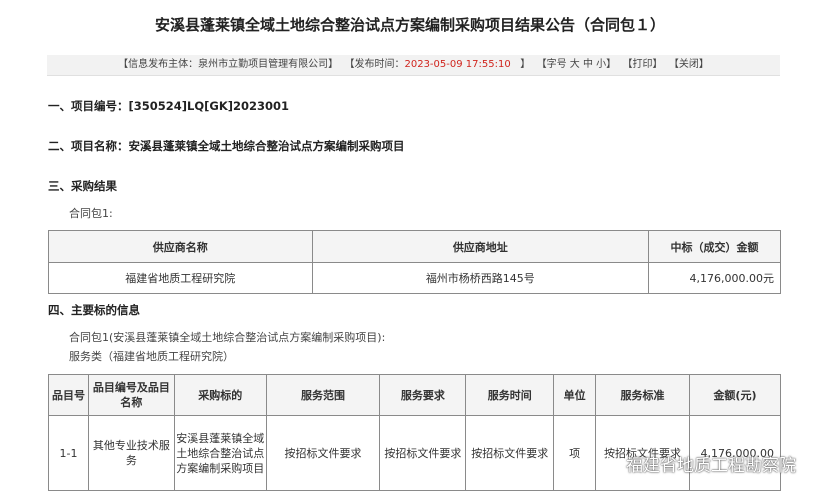 The height and width of the screenshot is (500, 820). I want to click on publish-time-label: 【发布时间：, so click(374, 64).